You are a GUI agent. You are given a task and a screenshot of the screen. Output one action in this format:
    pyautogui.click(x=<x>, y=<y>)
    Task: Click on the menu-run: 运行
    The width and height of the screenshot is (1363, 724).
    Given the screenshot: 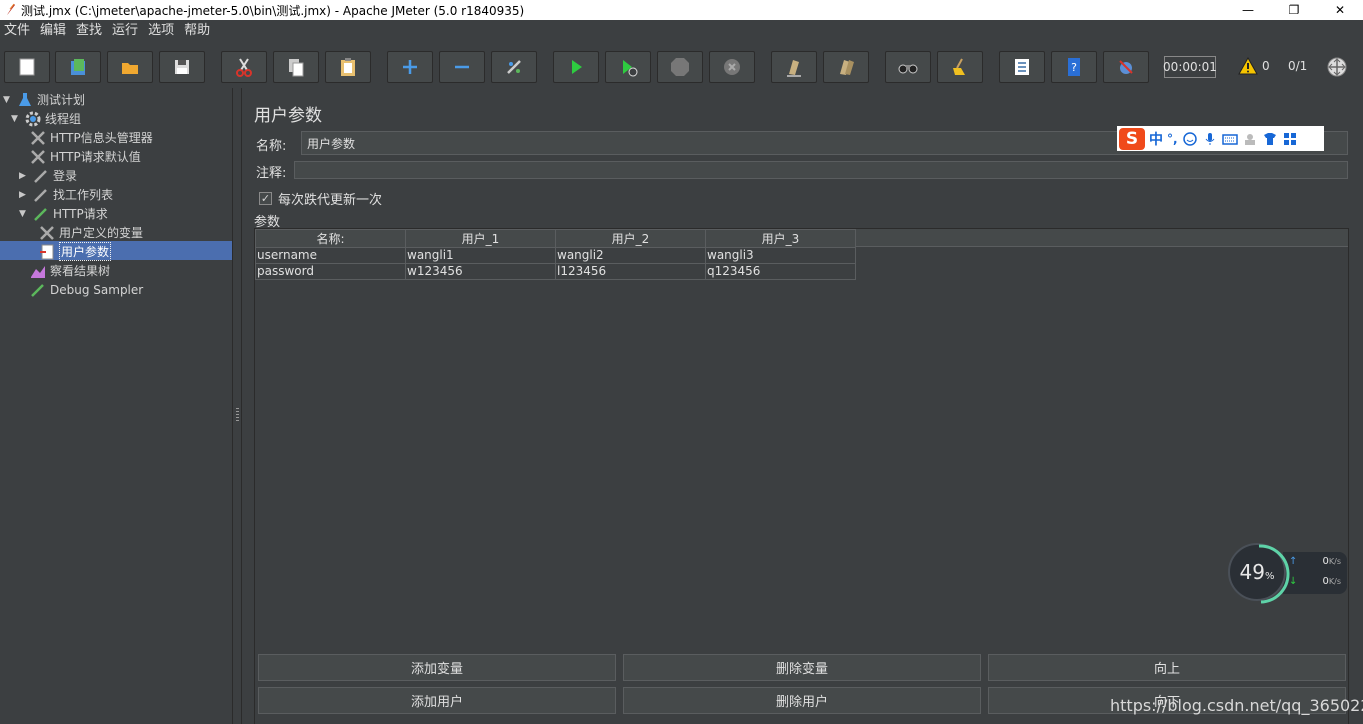 What is the action you would take?
    pyautogui.click(x=126, y=31)
    